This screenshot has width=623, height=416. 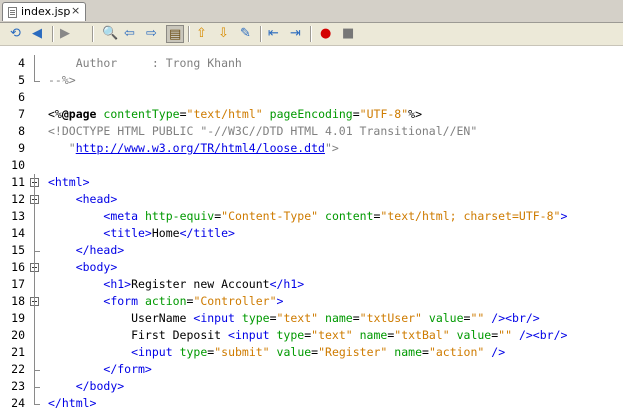 I want to click on shift-right-icon: ⇥, so click(x=295, y=33).